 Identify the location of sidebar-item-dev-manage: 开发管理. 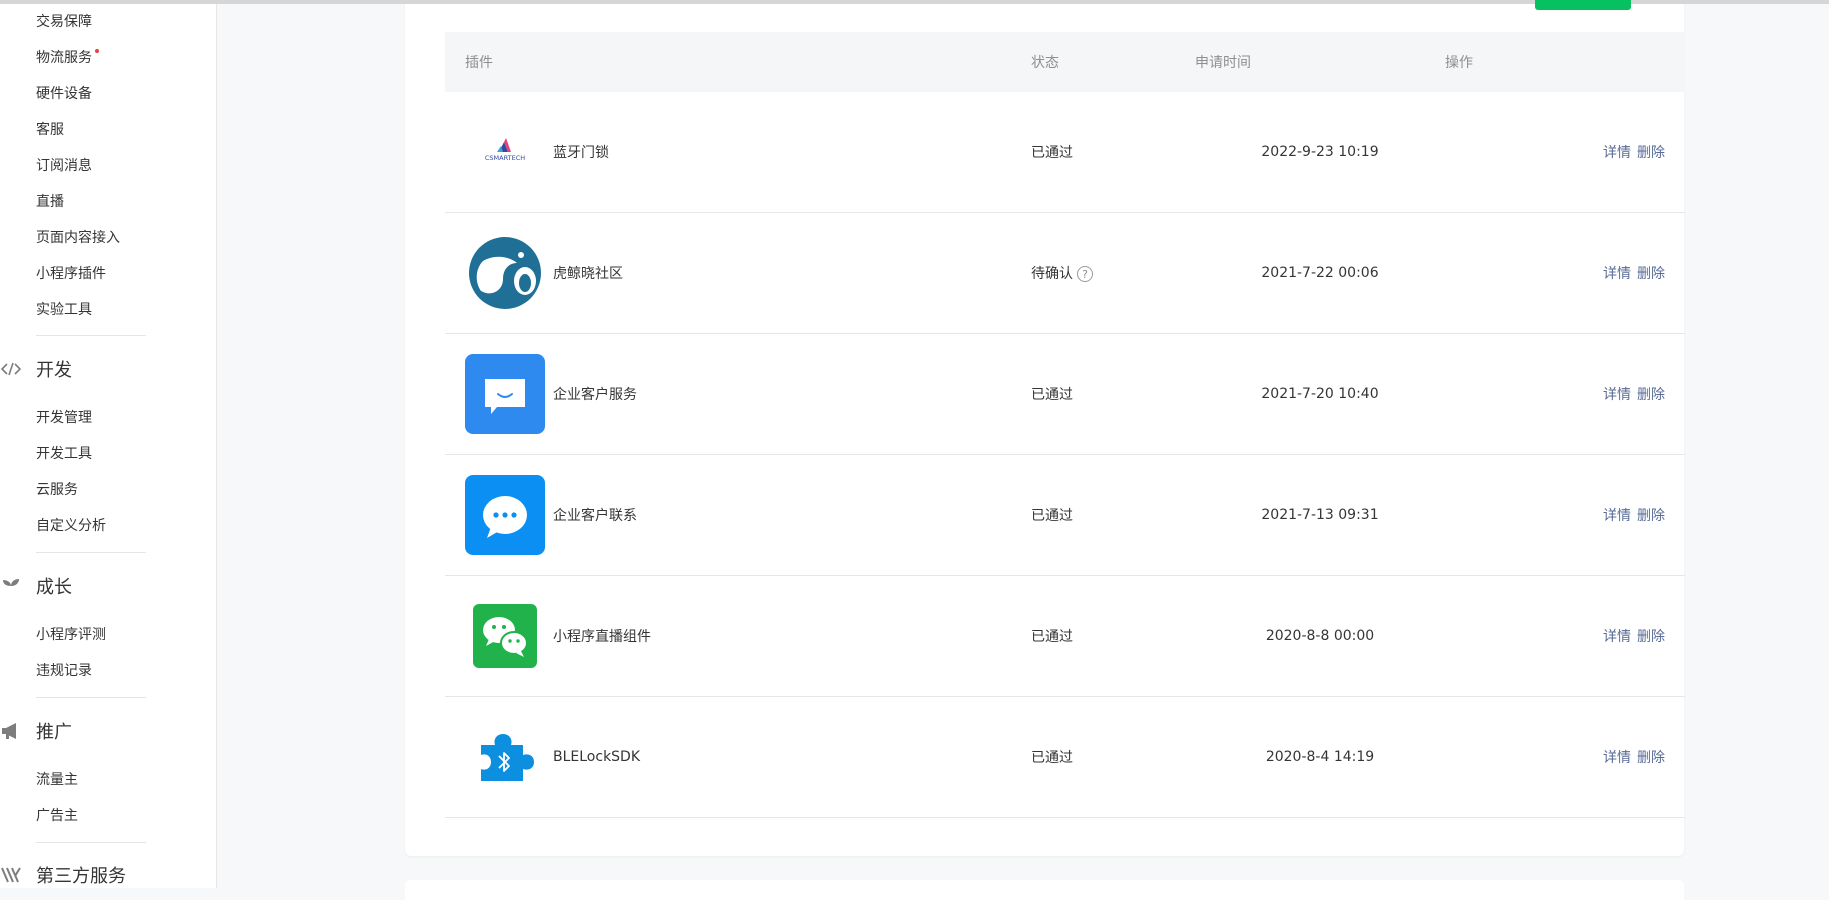
(64, 418).